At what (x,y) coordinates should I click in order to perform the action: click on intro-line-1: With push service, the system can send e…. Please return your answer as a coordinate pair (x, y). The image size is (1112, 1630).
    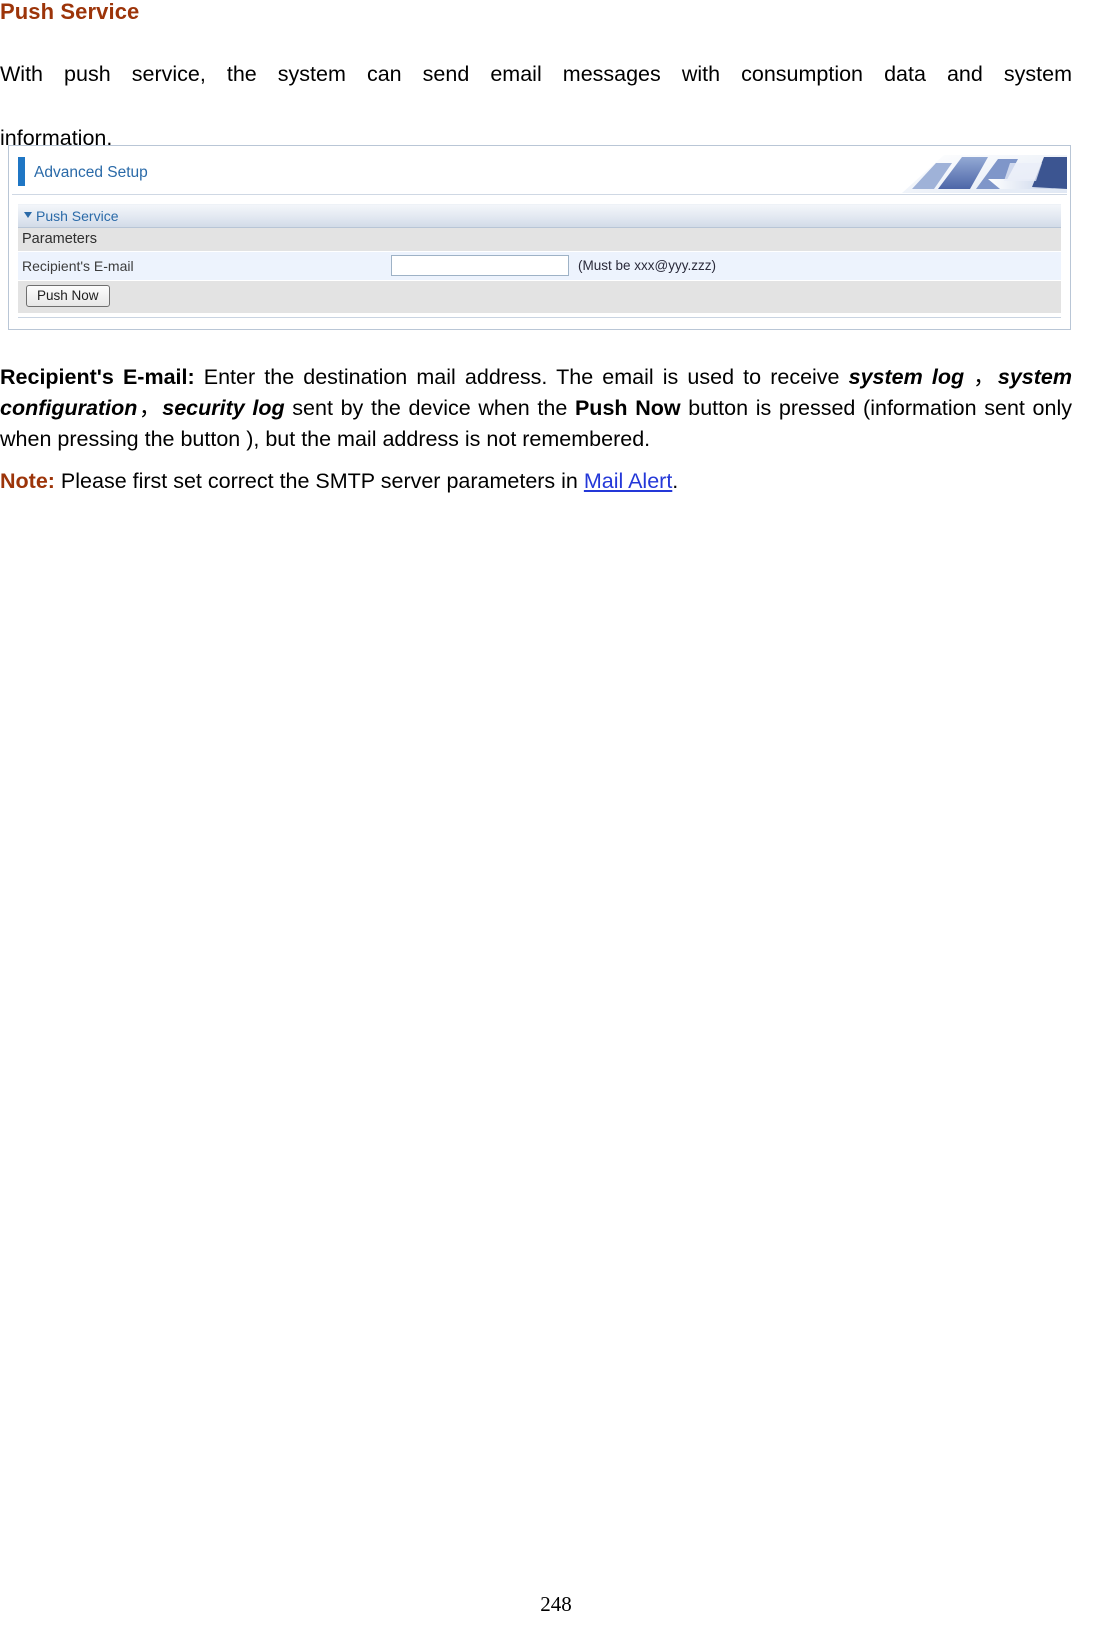
    Looking at the image, I should click on (536, 74).